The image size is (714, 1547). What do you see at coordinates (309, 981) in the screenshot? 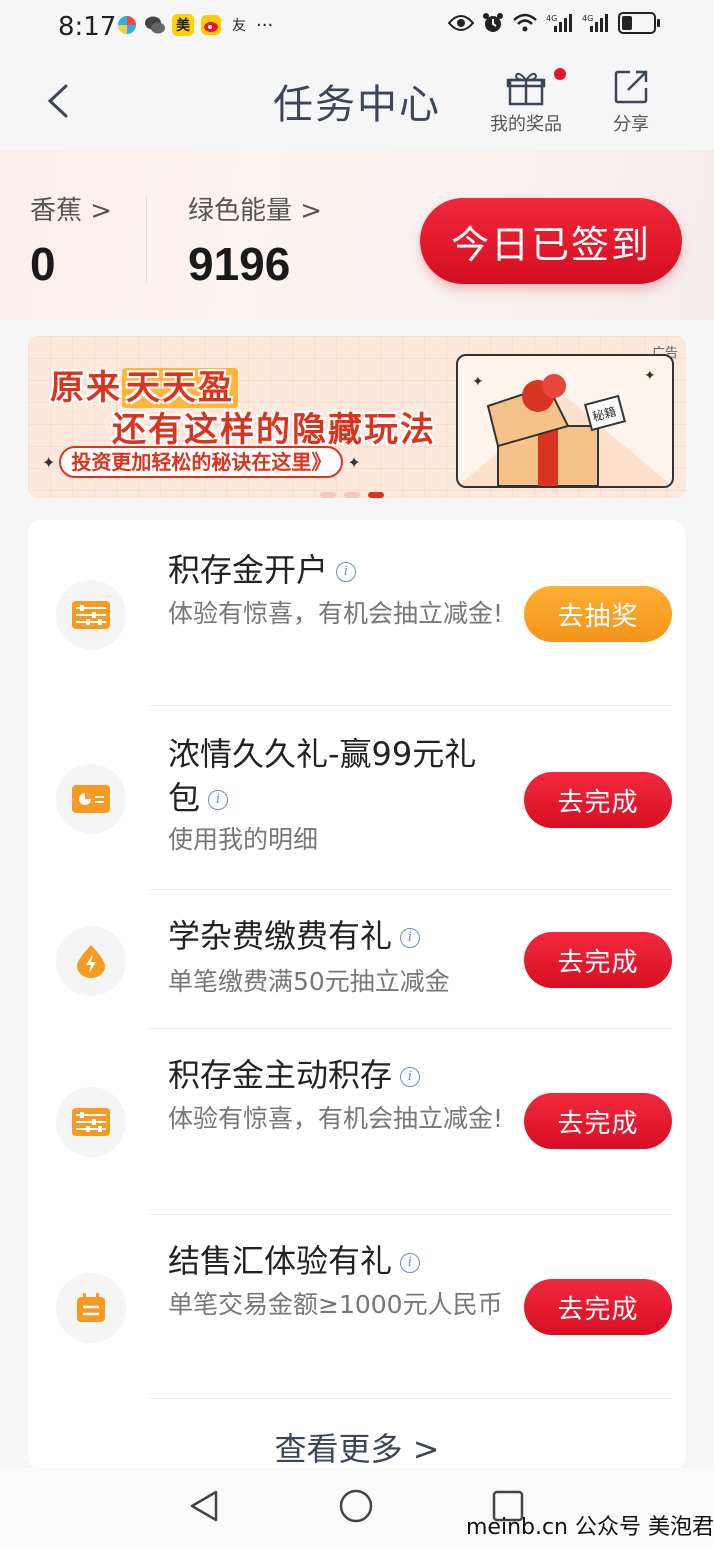
I see `task-description: 单笔缴费满50元抽立减金` at bounding box center [309, 981].